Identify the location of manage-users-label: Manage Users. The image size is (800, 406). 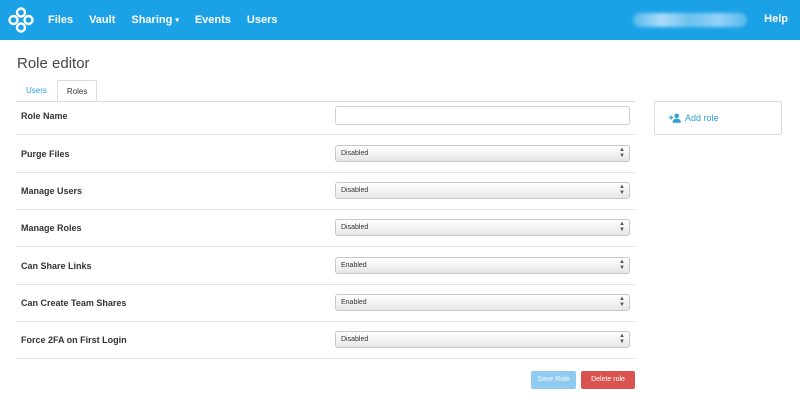
(52, 191).